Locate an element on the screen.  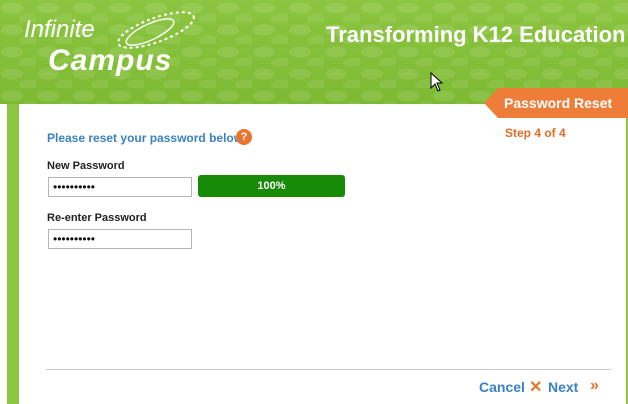
help-icon: ? is located at coordinates (244, 137).